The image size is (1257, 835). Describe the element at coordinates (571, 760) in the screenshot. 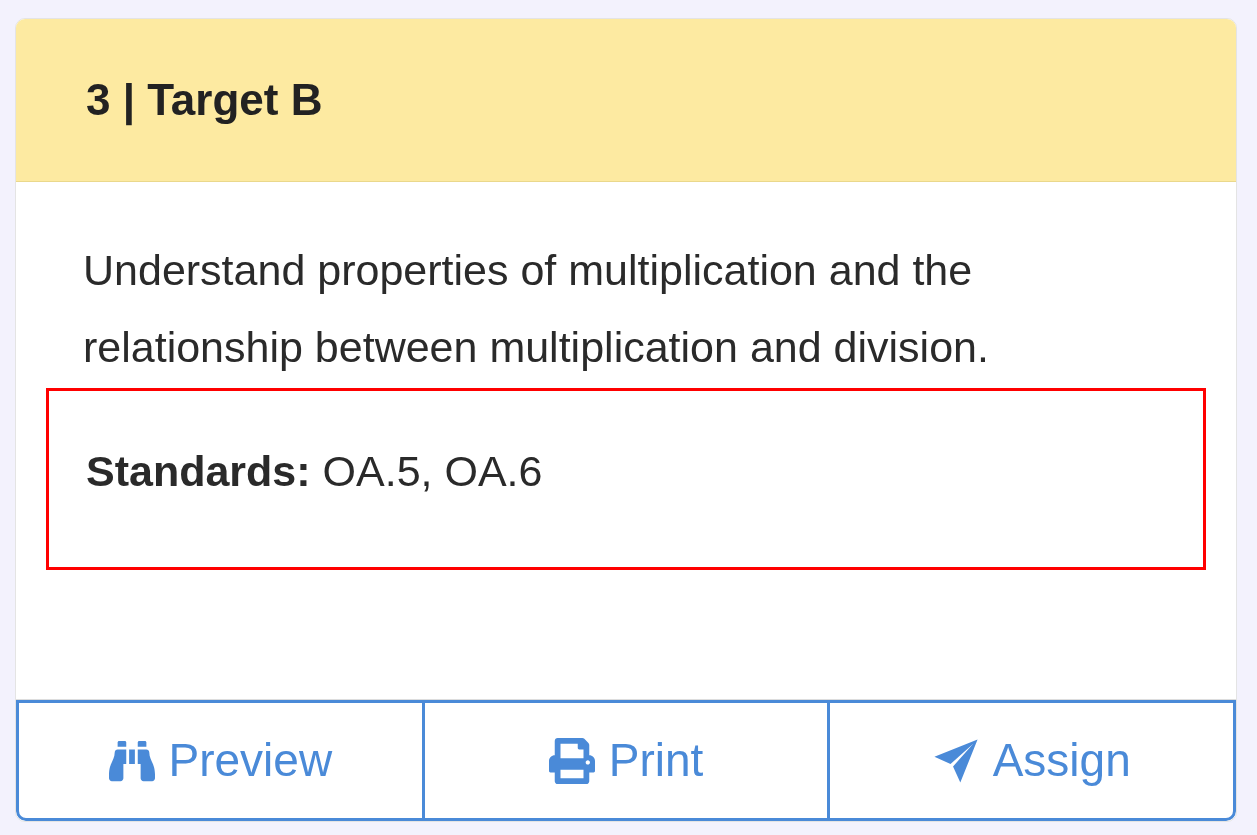

I see `printer-icon` at that location.